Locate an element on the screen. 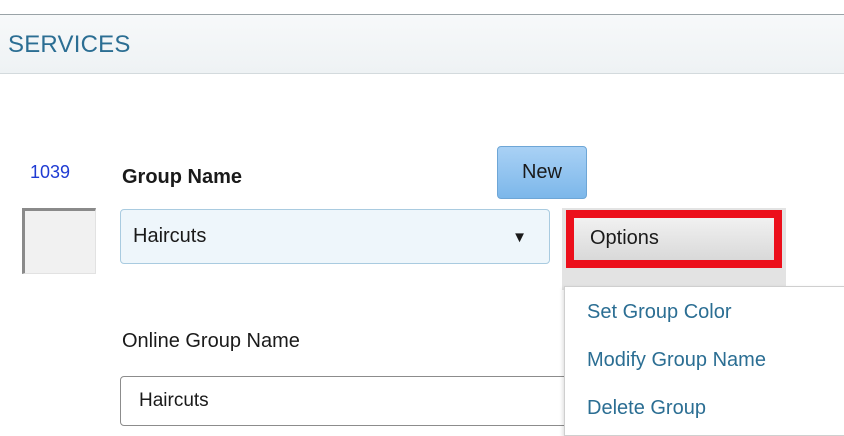 This screenshot has height=436, width=844. online-group-name-label: Online Group Name is located at coordinates (211, 341).